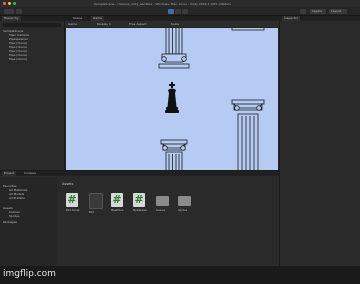  I want to click on play-button, so click(171, 11).